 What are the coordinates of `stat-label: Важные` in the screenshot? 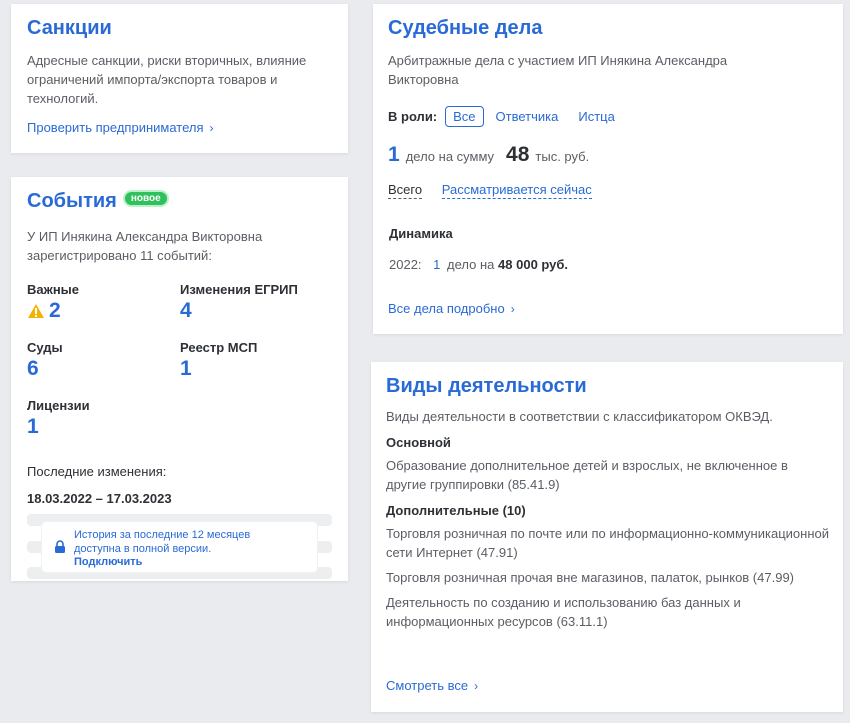 It's located at (53, 289).